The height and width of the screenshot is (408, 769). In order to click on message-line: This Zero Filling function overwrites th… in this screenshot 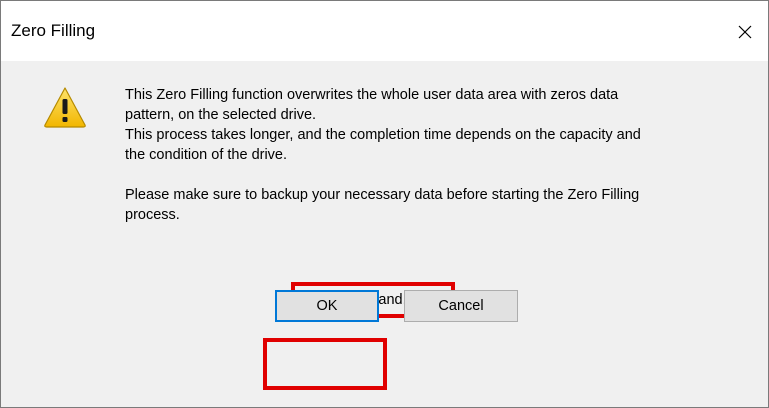, I will do `click(372, 95)`.